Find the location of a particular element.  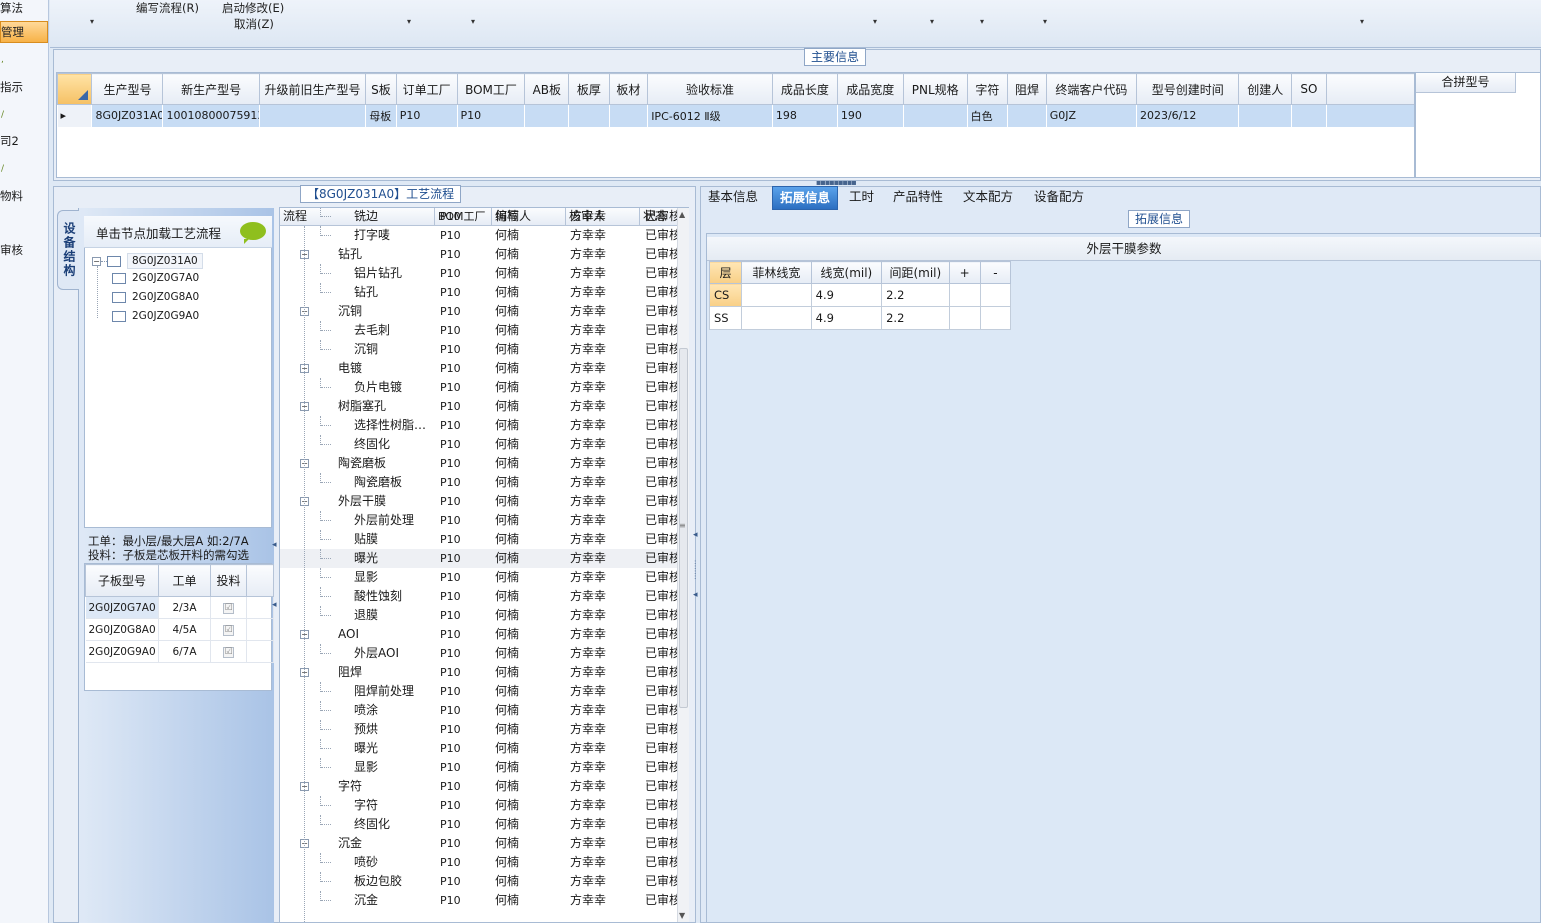

col-header: 验收标准 is located at coordinates (710, 89).